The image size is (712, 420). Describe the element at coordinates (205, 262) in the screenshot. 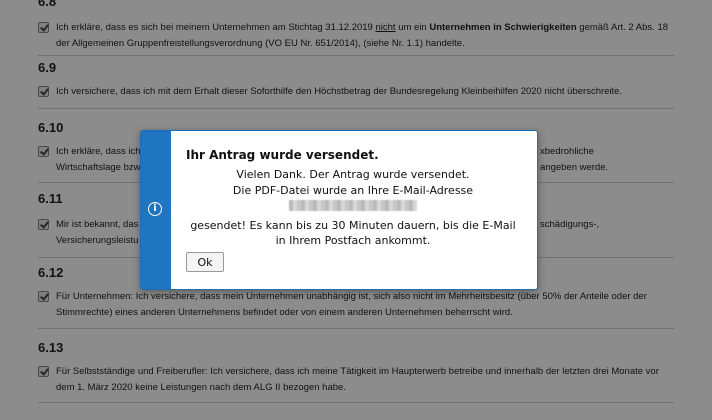

I see `ok-button: Ok` at that location.